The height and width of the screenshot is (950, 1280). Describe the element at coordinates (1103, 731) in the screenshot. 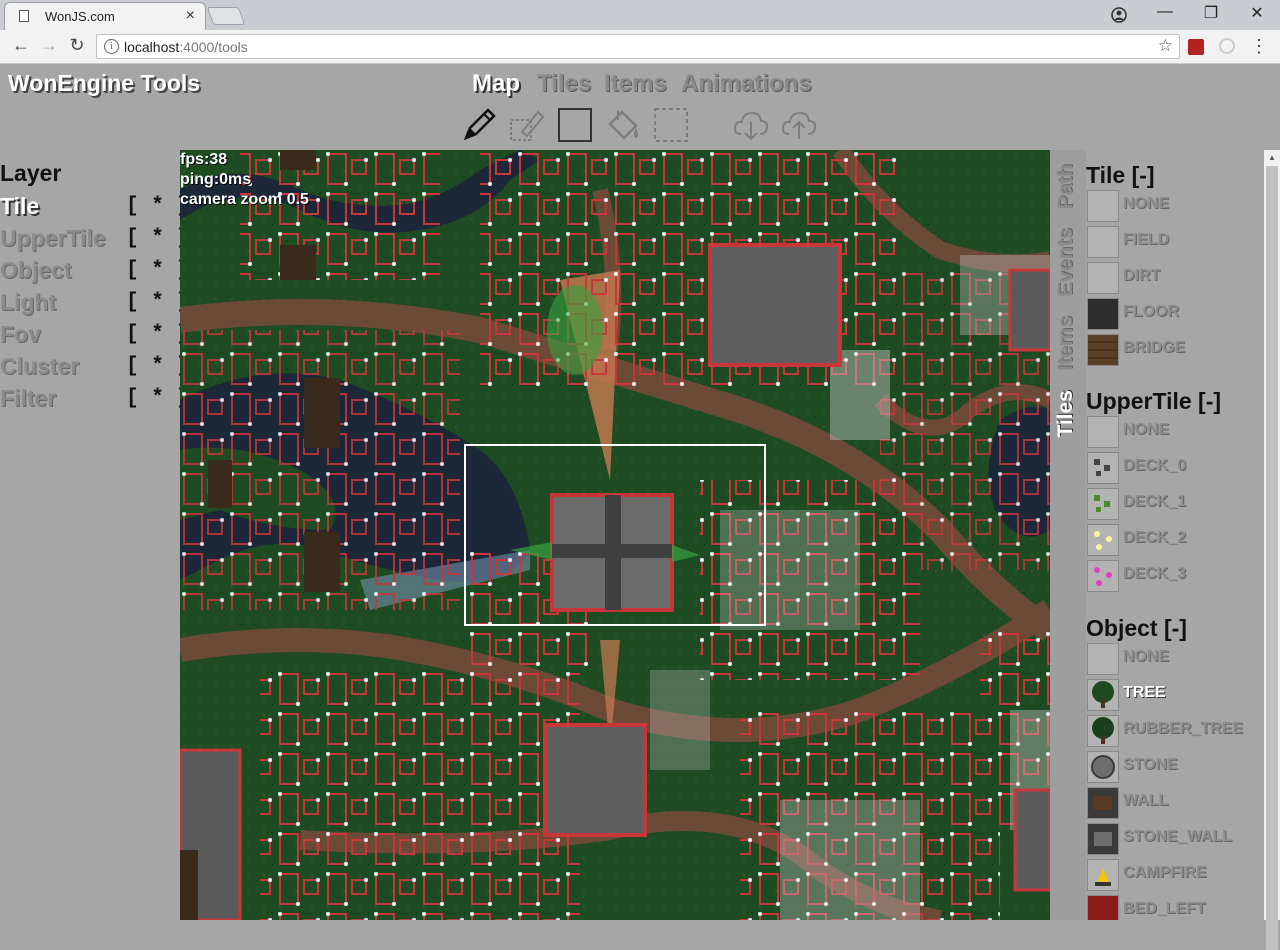

I see `rubber-tree-swatch` at that location.